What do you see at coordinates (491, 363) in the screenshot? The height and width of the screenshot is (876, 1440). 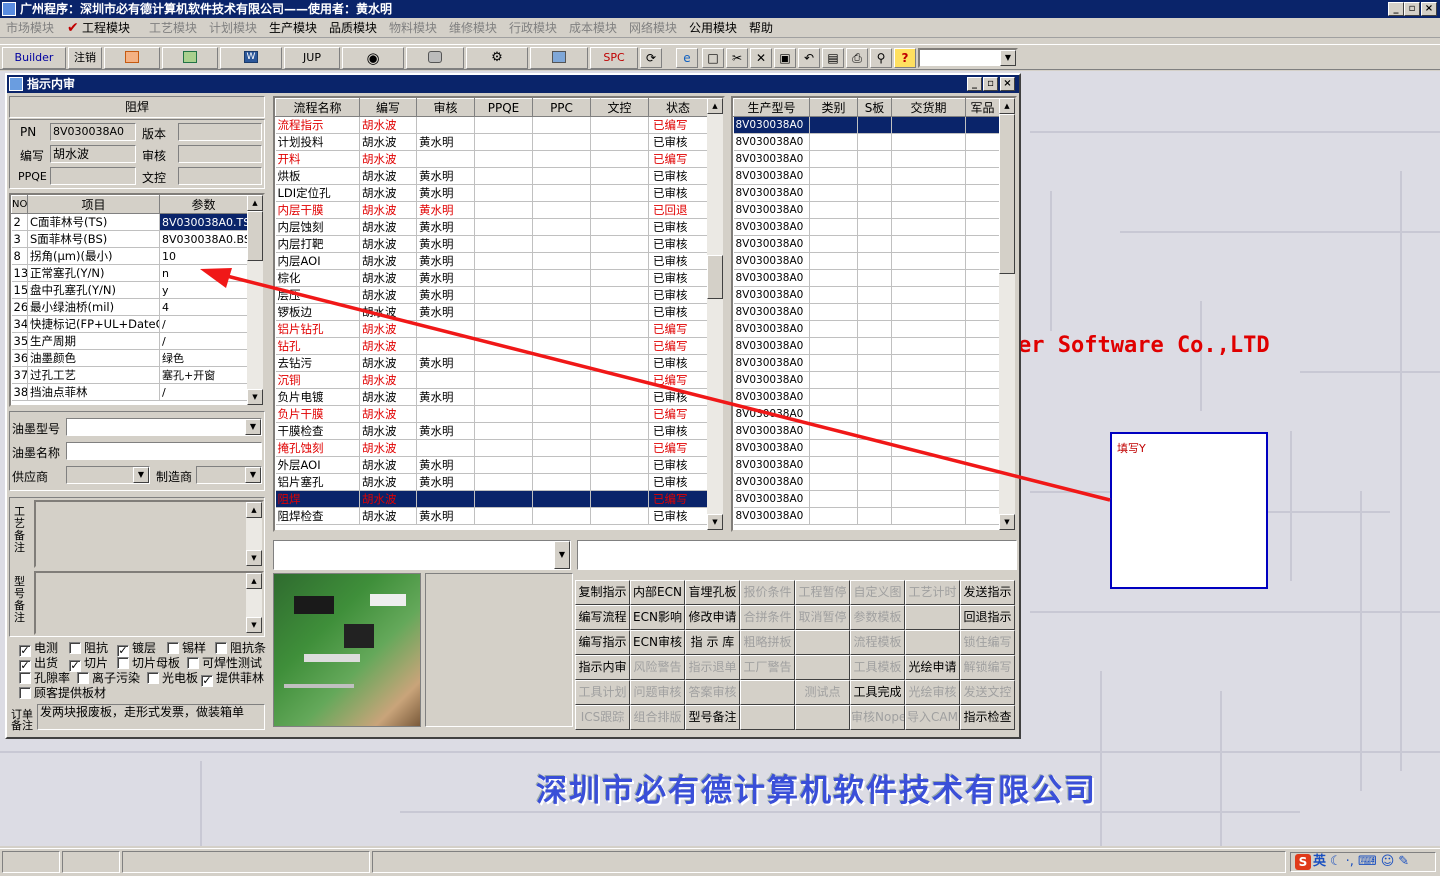 I see `flow-row: 去钻污 胡水波 黄水明 已审核` at bounding box center [491, 363].